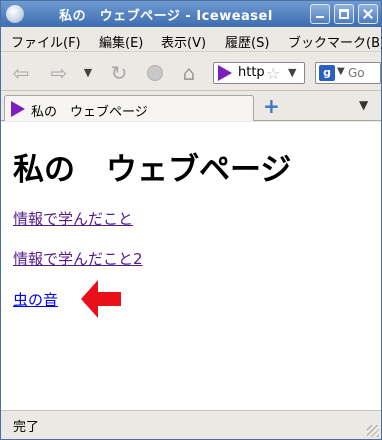 This screenshot has width=382, height=440. I want to click on bookmark-star-icon: ☆, so click(273, 73).